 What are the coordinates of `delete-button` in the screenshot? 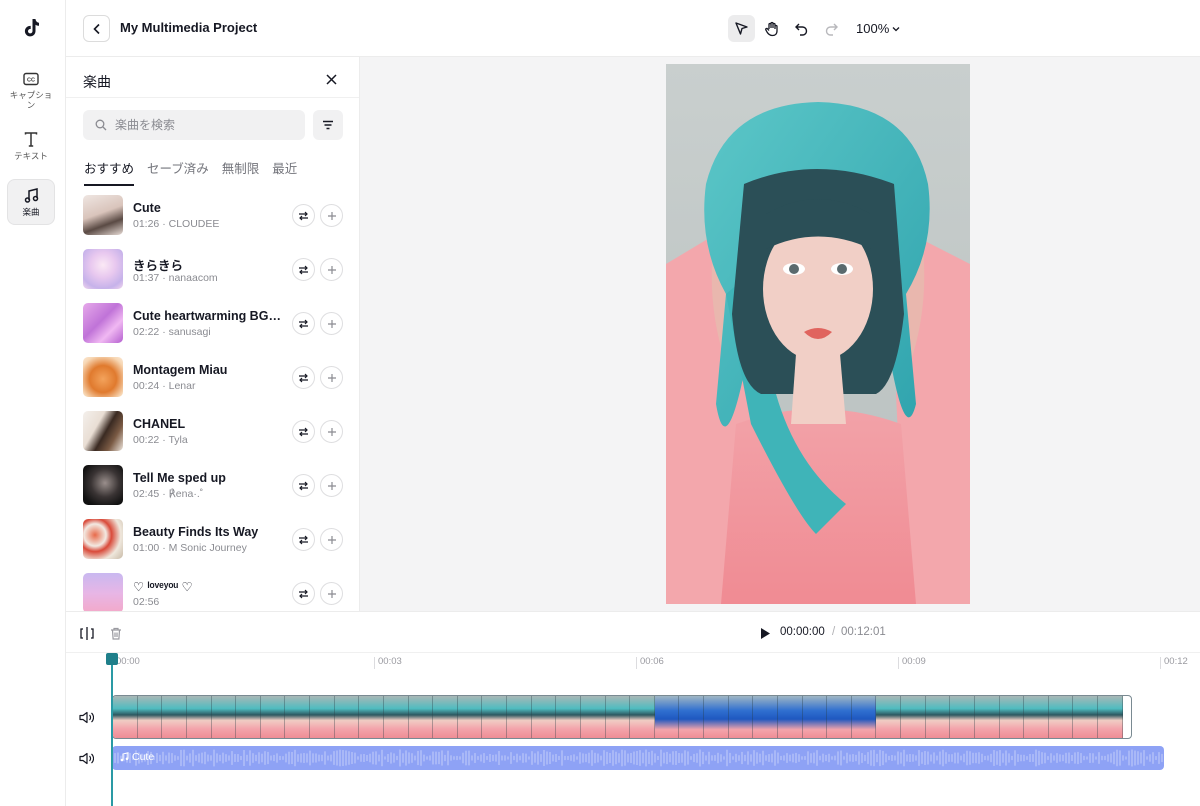 It's located at (116, 633).